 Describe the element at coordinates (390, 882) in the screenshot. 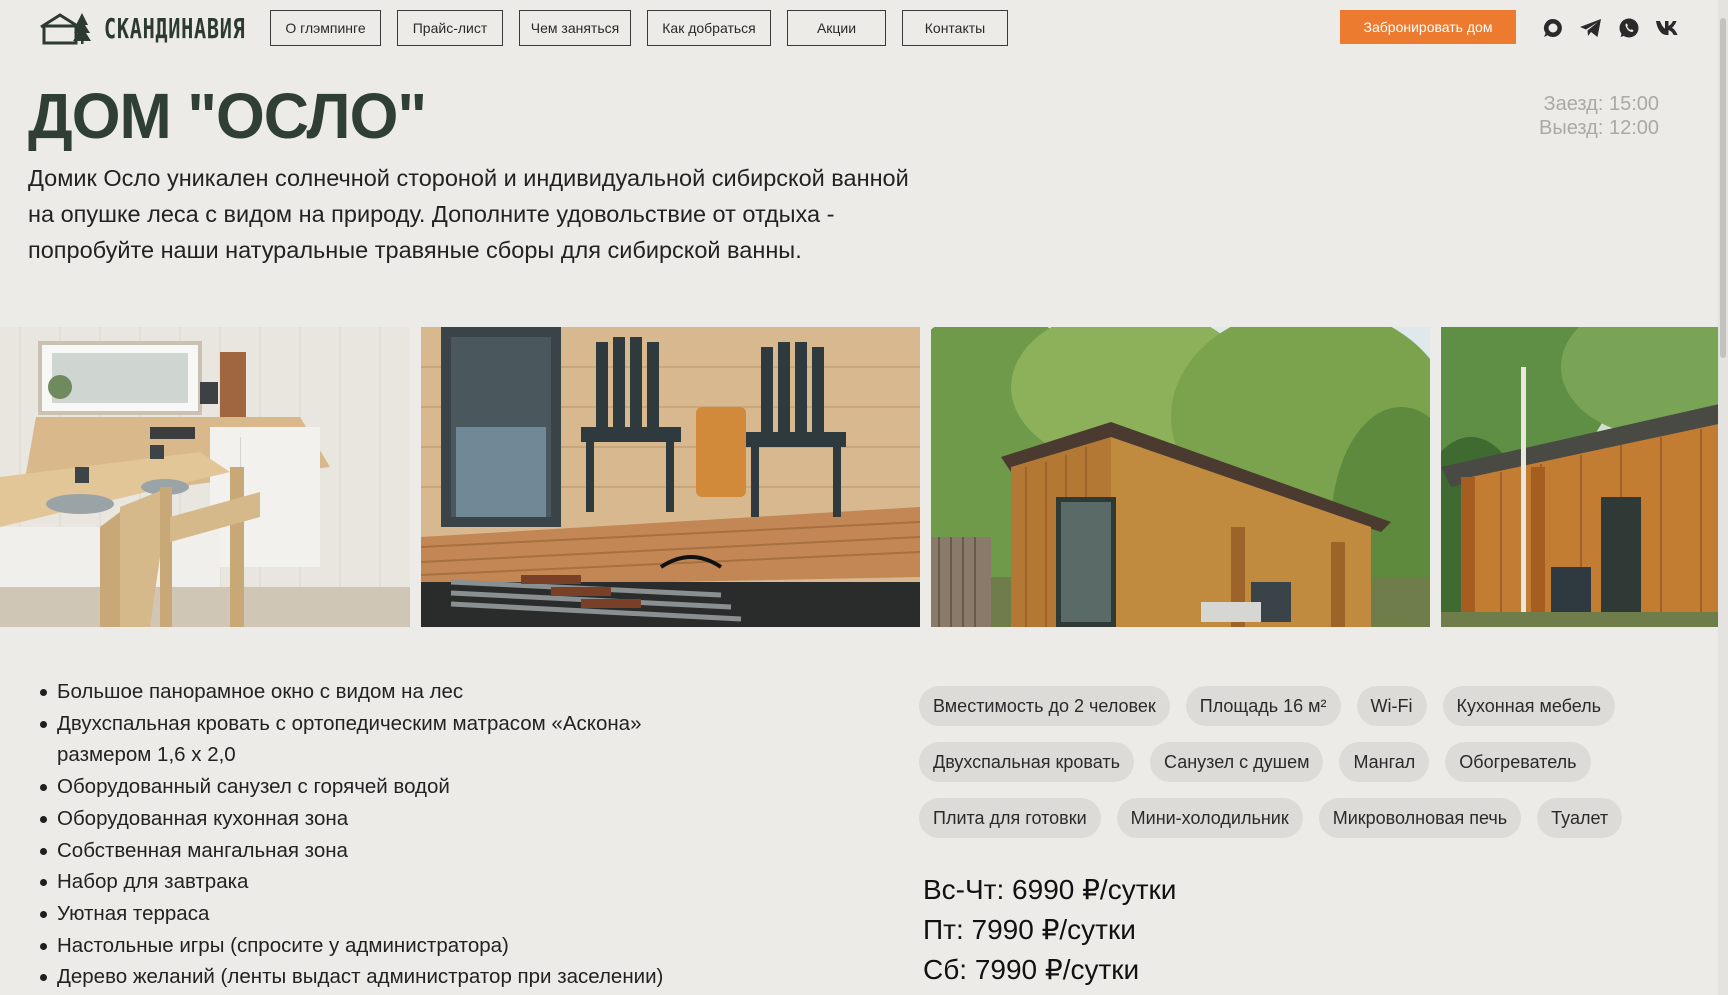

I see `list-item: Набор для завтрака` at that location.